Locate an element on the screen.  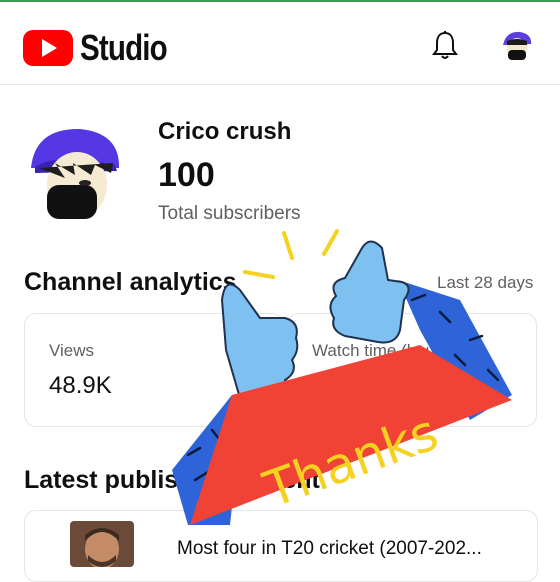
spark-lines is located at coordinates (291, 254).